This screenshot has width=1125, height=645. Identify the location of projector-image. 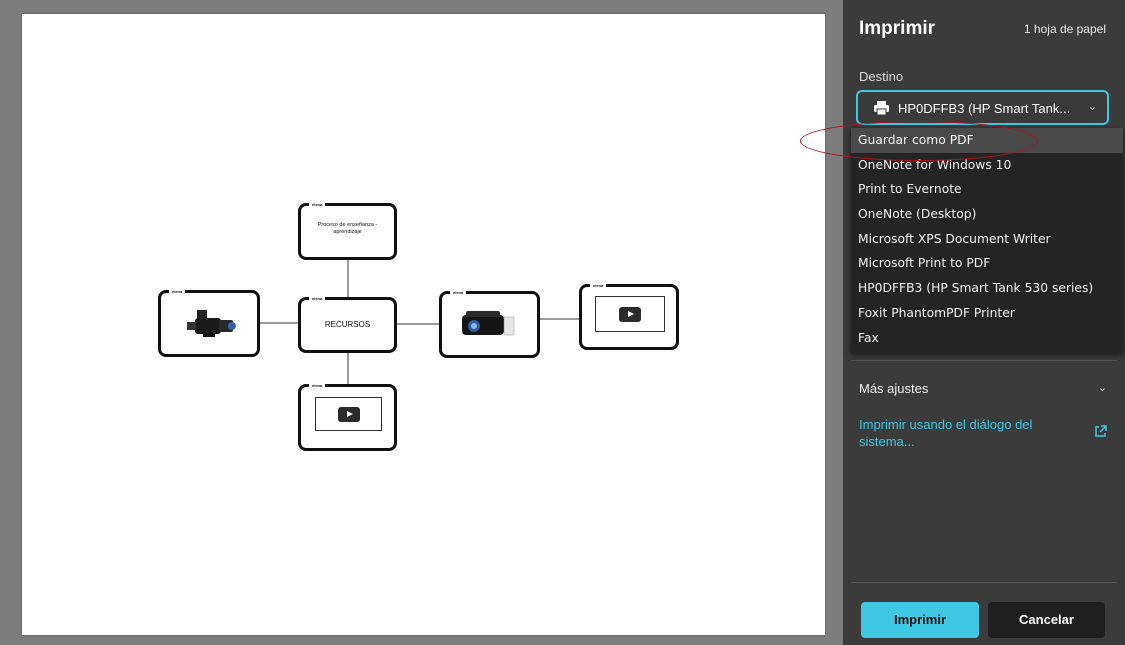
(488, 323).